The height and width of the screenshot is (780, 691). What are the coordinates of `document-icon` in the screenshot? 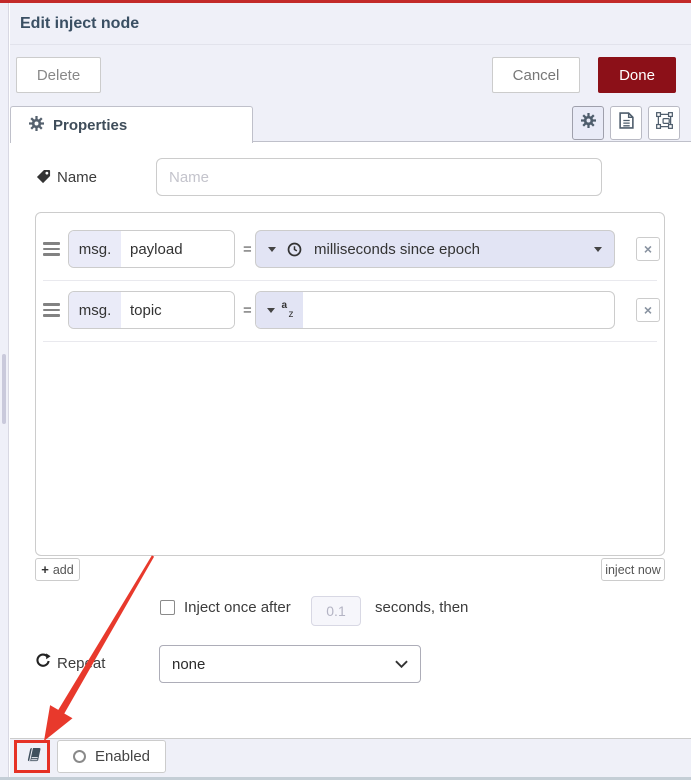 It's located at (626, 123).